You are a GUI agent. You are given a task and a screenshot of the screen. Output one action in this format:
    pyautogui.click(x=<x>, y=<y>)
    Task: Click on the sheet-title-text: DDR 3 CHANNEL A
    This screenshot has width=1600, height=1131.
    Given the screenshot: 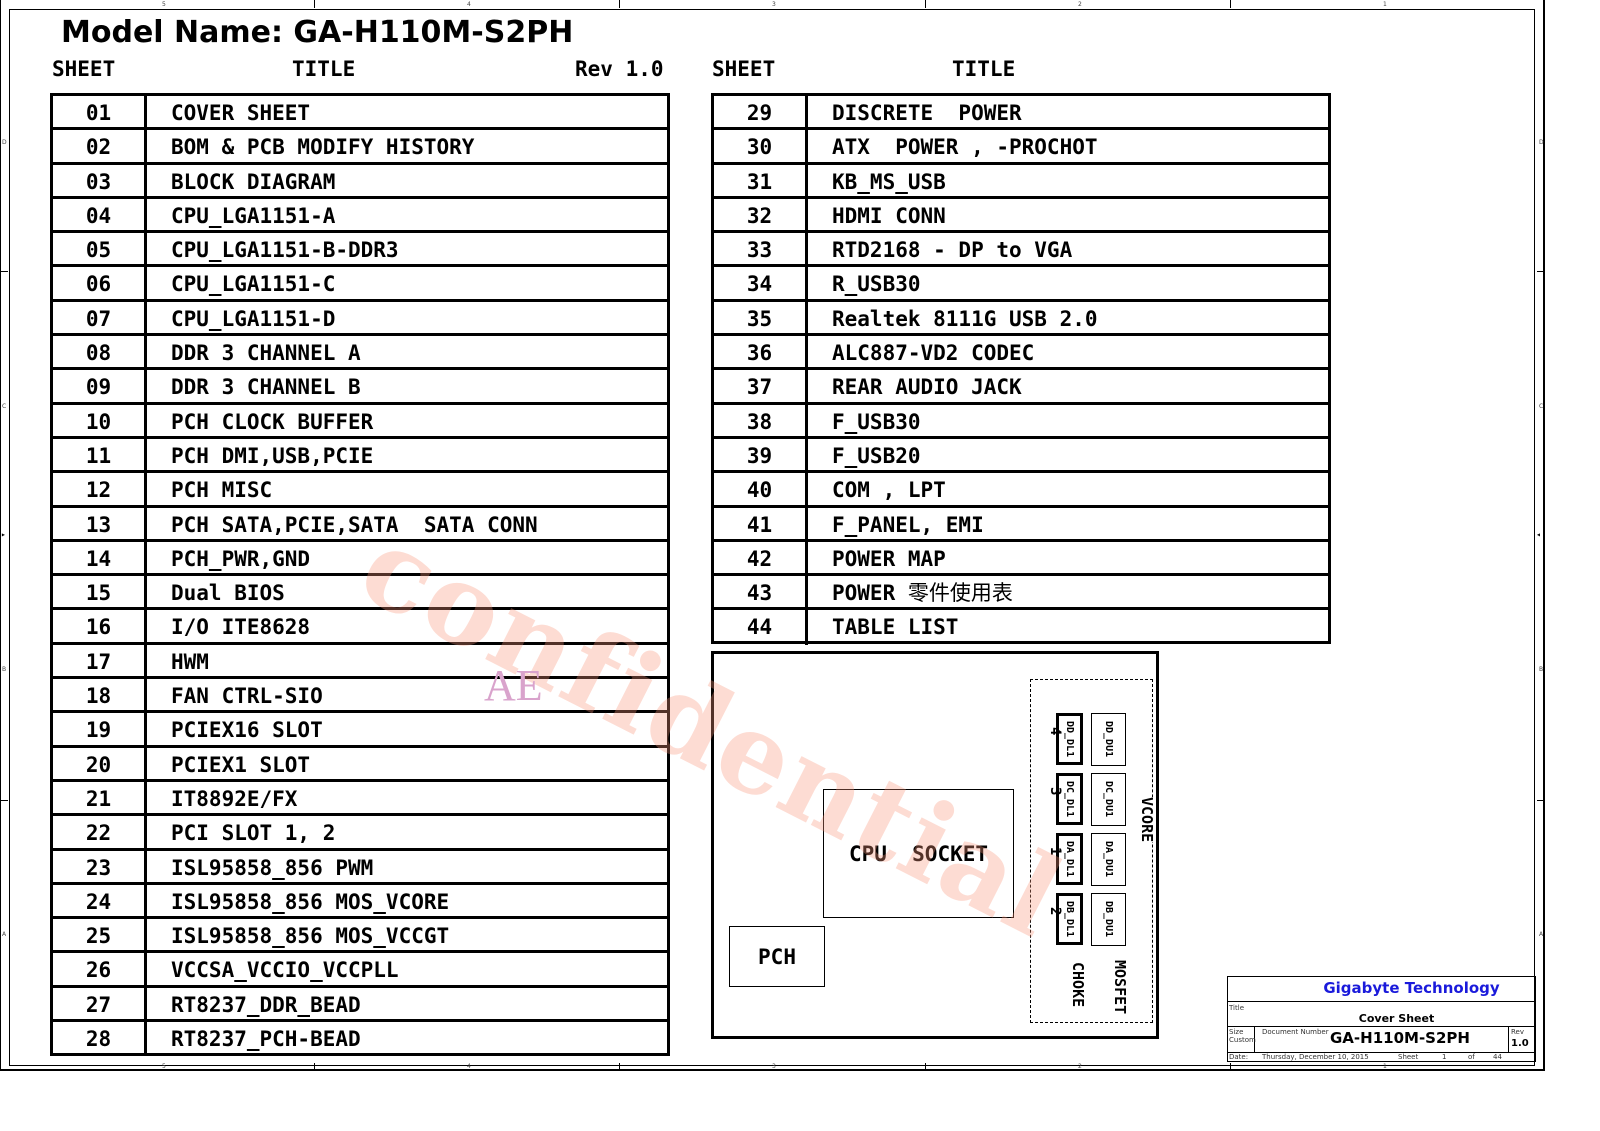 What is the action you would take?
    pyautogui.click(x=266, y=353)
    